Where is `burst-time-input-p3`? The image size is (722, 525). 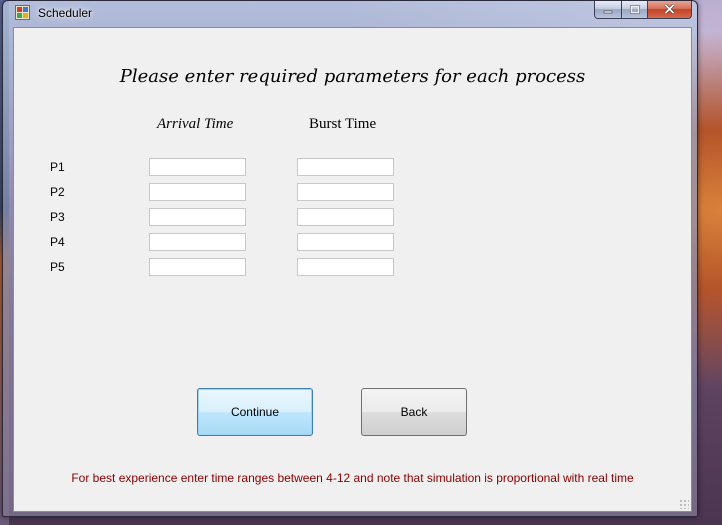 burst-time-input-p3 is located at coordinates (345, 217).